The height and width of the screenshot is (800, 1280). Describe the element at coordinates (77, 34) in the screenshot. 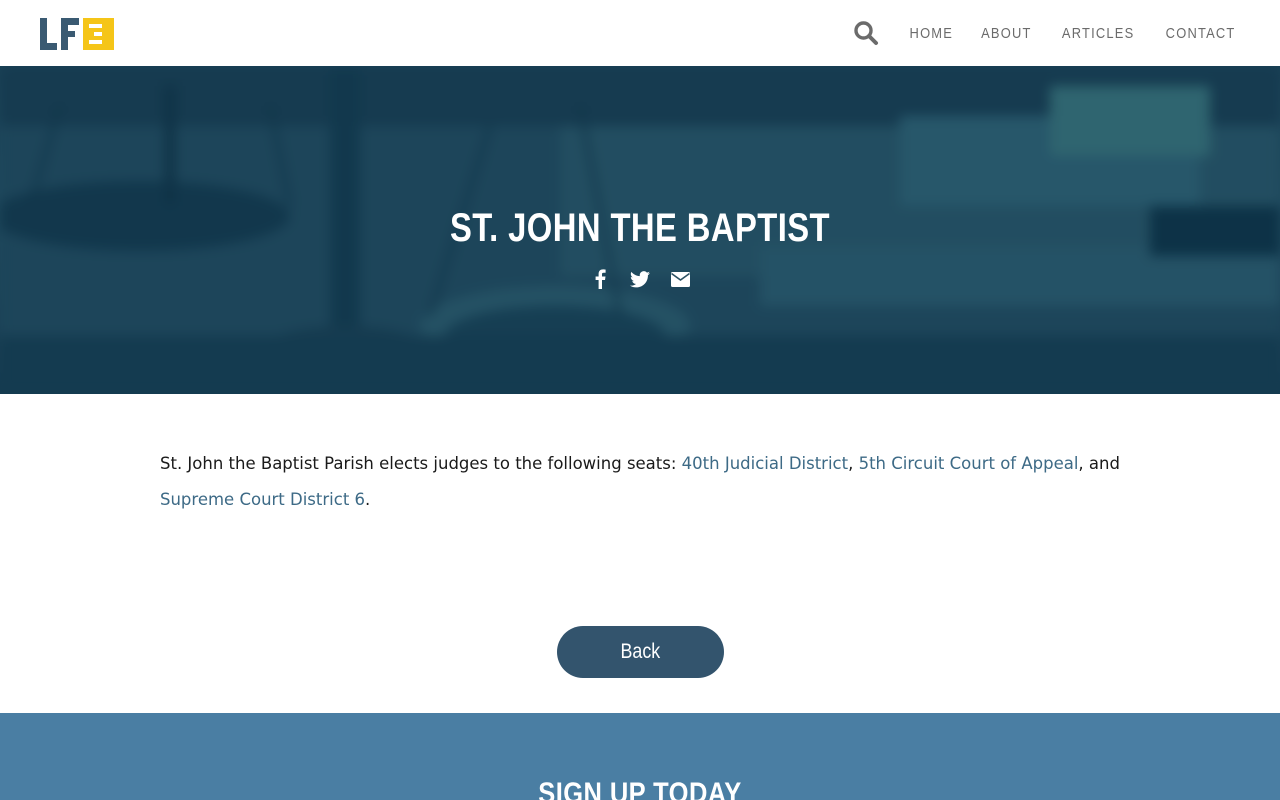

I see `site-logo` at that location.